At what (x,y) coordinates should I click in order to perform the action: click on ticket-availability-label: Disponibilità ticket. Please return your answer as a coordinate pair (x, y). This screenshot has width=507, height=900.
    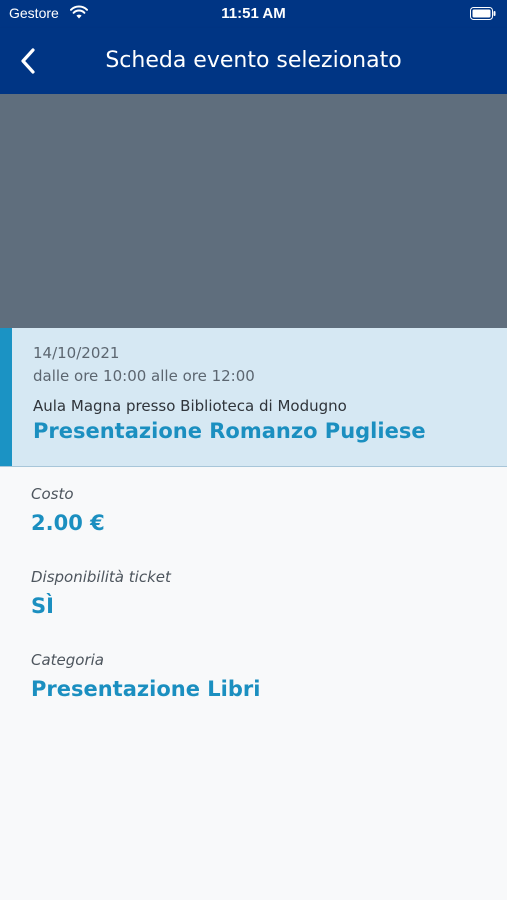
    Looking at the image, I should click on (101, 577).